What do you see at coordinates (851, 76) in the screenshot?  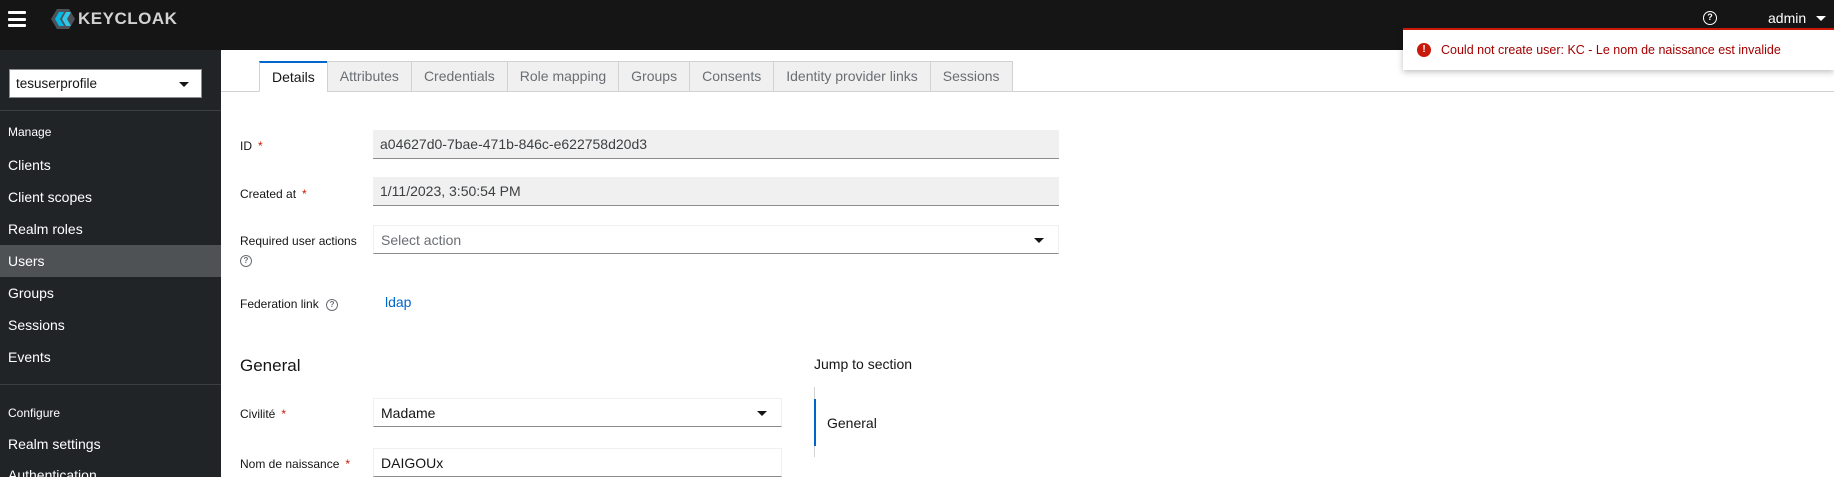 I see `tab-identity-provider-links: Identity provider links` at bounding box center [851, 76].